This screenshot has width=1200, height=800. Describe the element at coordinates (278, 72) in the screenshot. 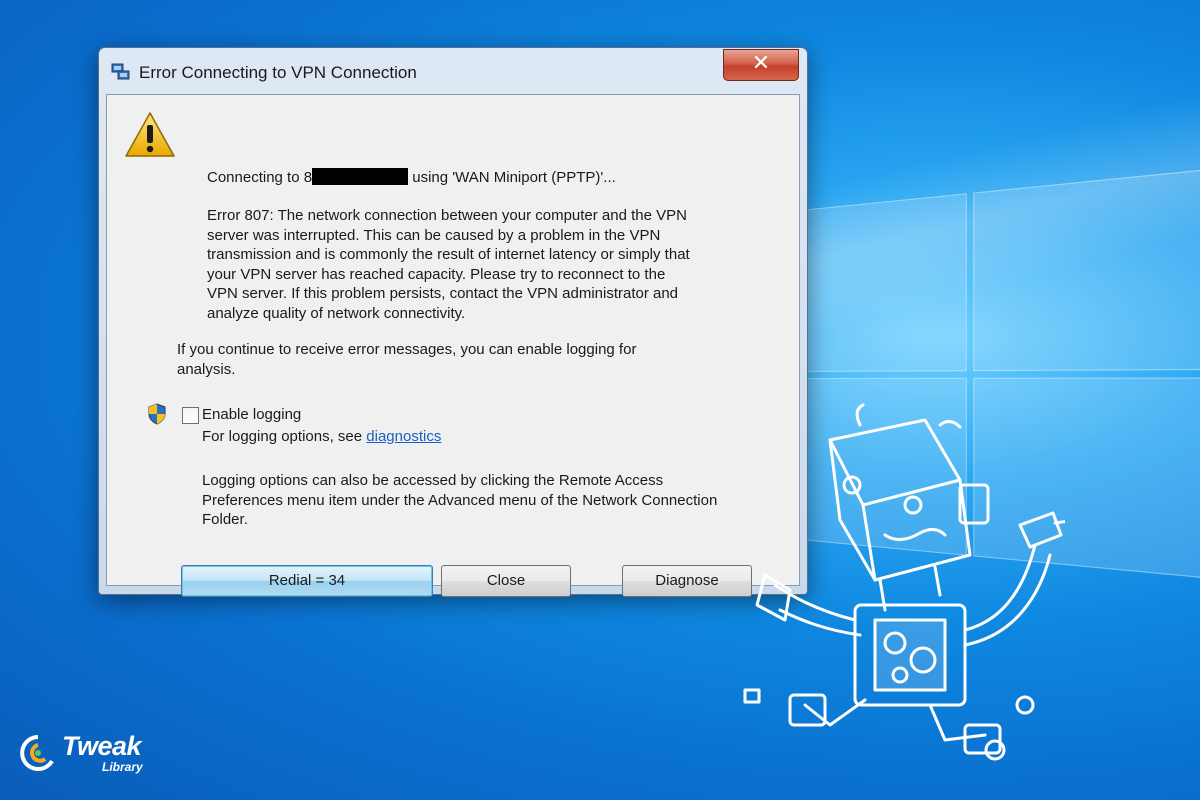

I see `dialog-title: Error Connecting to VPN Connection` at that location.